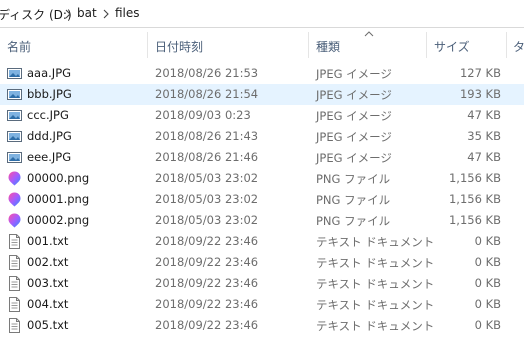 The width and height of the screenshot is (524, 346). I want to click on file-date: 2018/08/26 21:46, so click(207, 157).